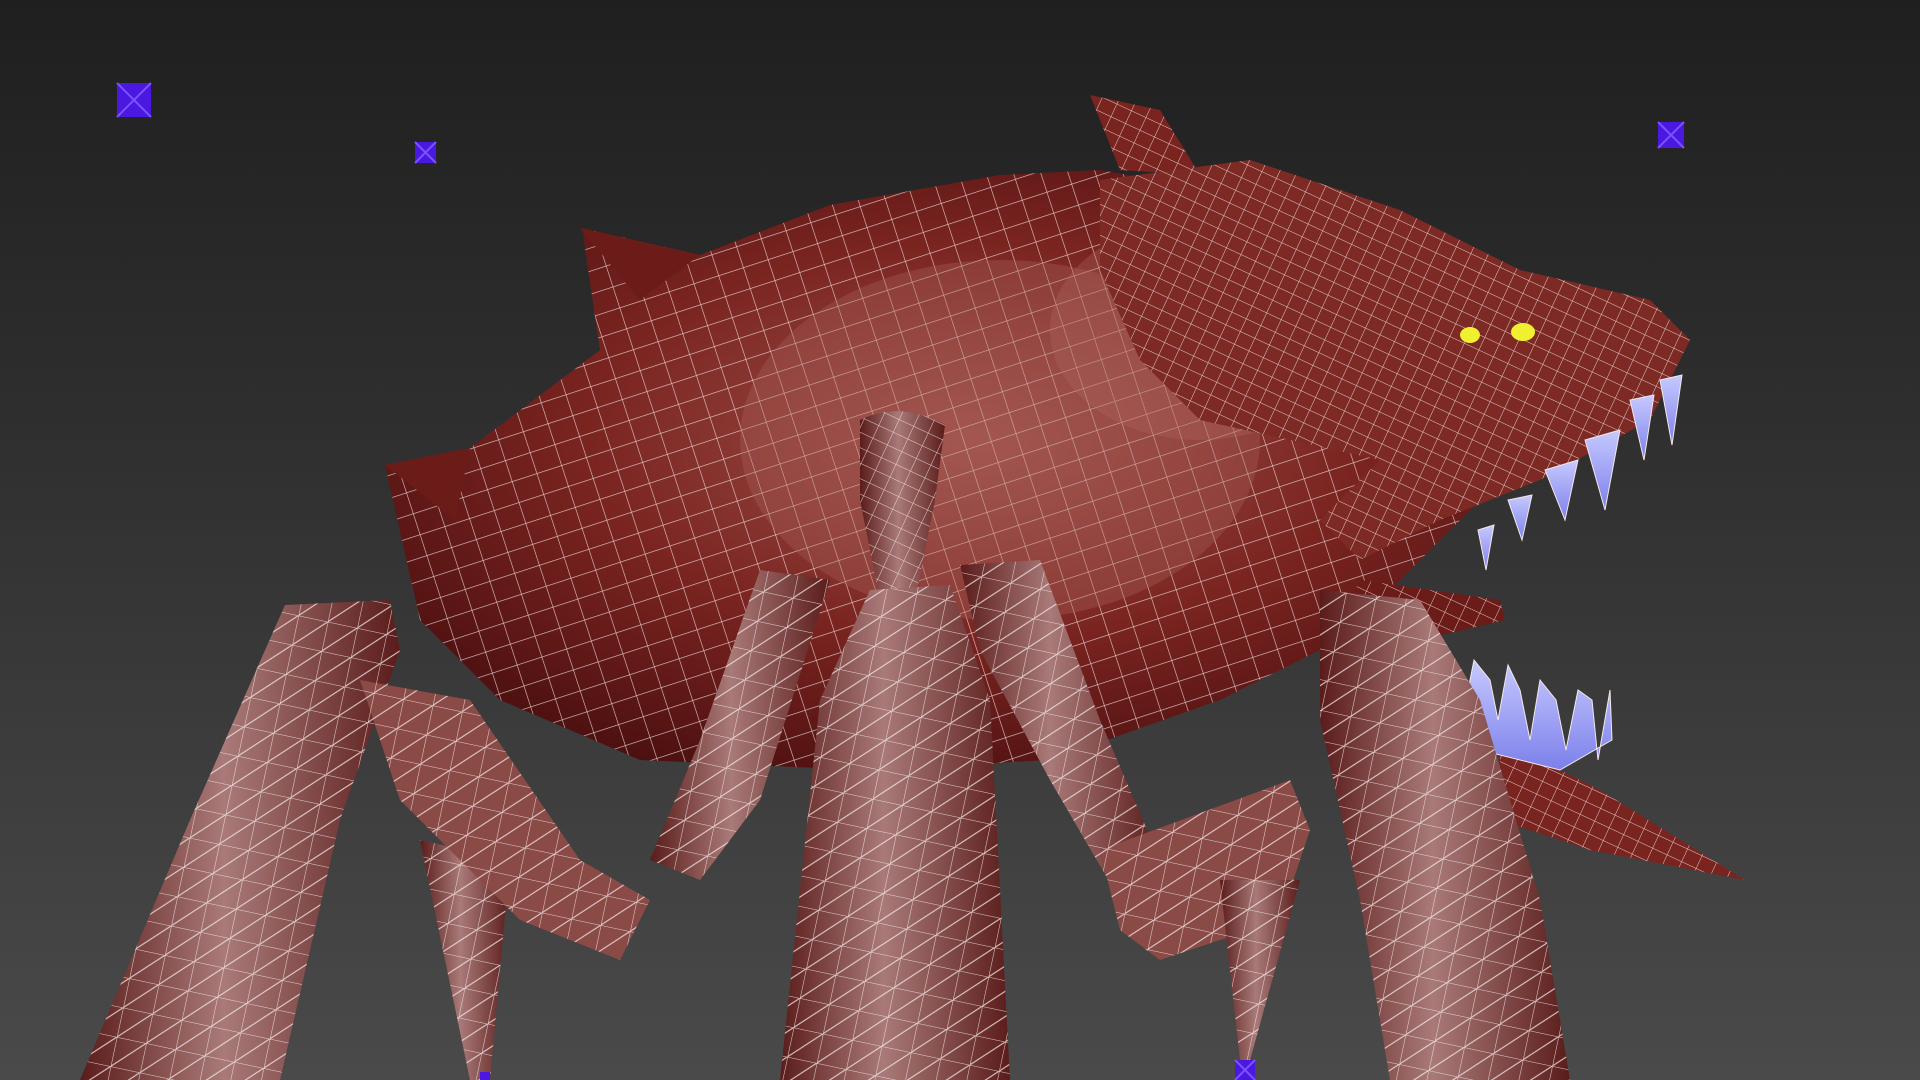  What do you see at coordinates (1523, 332) in the screenshot?
I see `eye-right-icon` at bounding box center [1523, 332].